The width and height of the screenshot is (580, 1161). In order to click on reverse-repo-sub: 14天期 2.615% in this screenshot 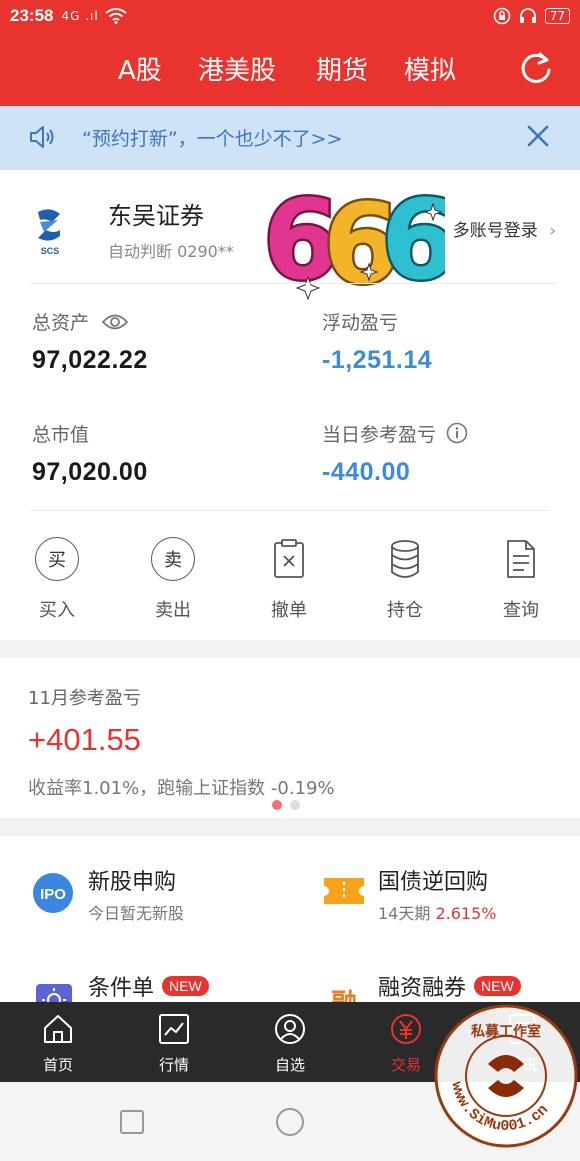, I will do `click(437, 912)`.